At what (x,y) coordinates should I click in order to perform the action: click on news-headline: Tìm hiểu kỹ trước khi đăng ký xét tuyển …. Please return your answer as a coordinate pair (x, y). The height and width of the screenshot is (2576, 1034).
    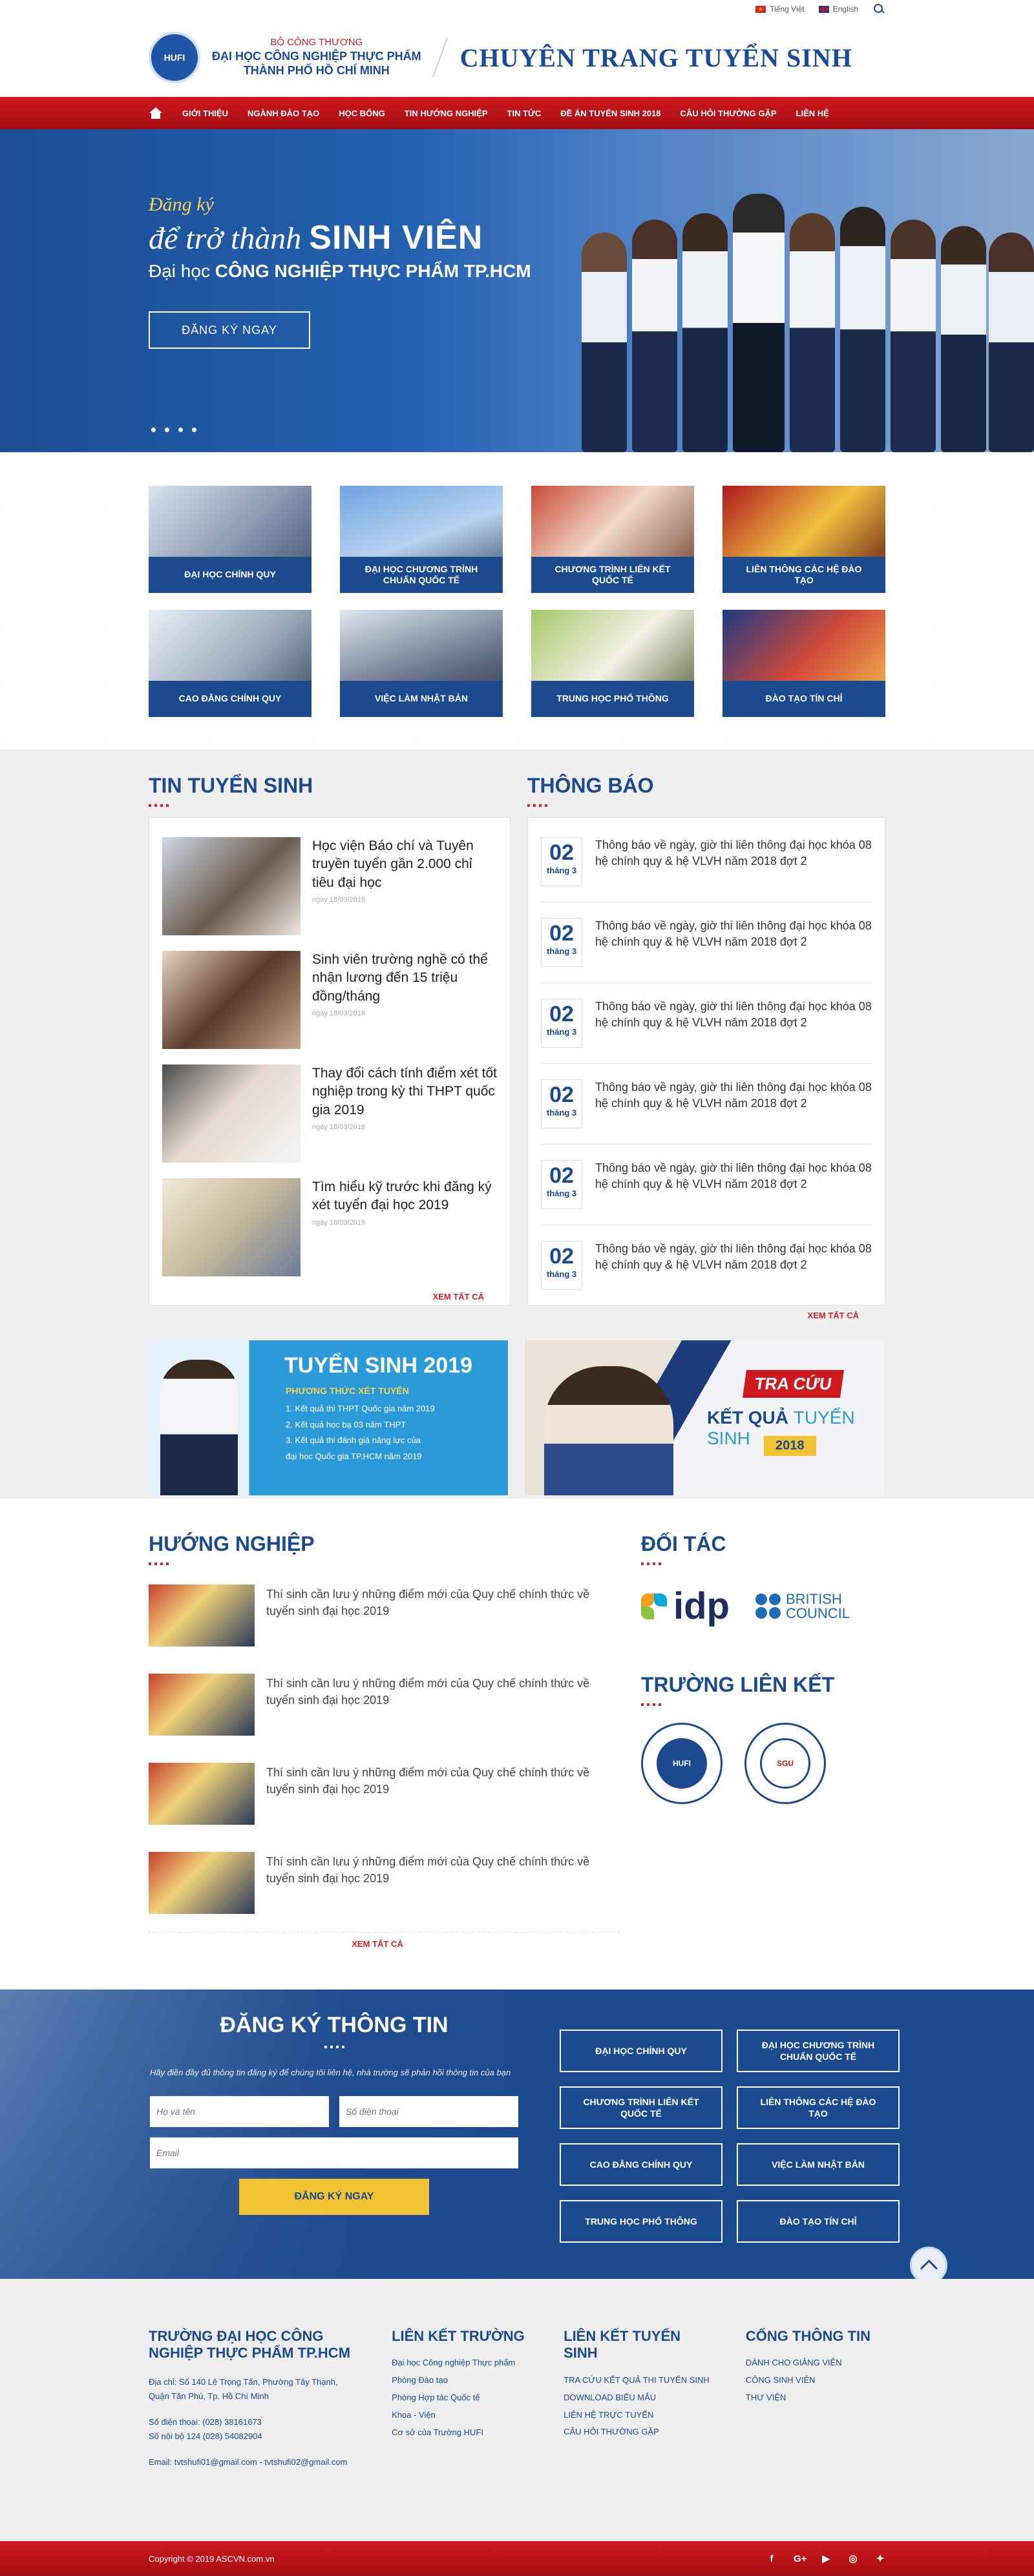
    Looking at the image, I should click on (404, 1196).